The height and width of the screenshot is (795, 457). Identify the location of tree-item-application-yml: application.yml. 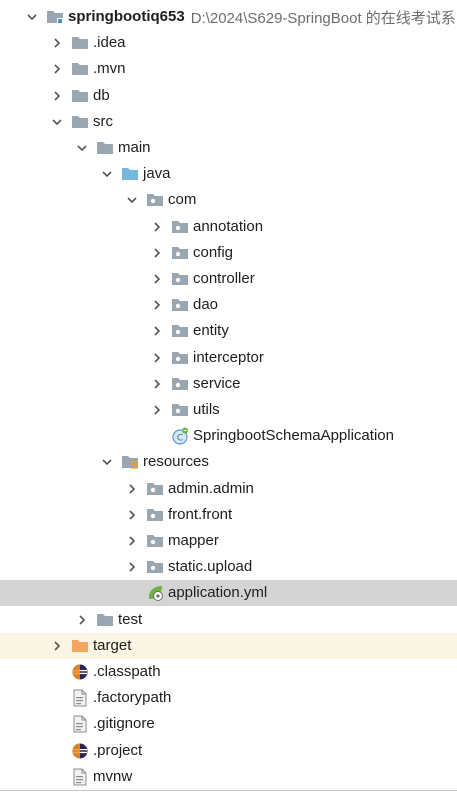
(228, 593).